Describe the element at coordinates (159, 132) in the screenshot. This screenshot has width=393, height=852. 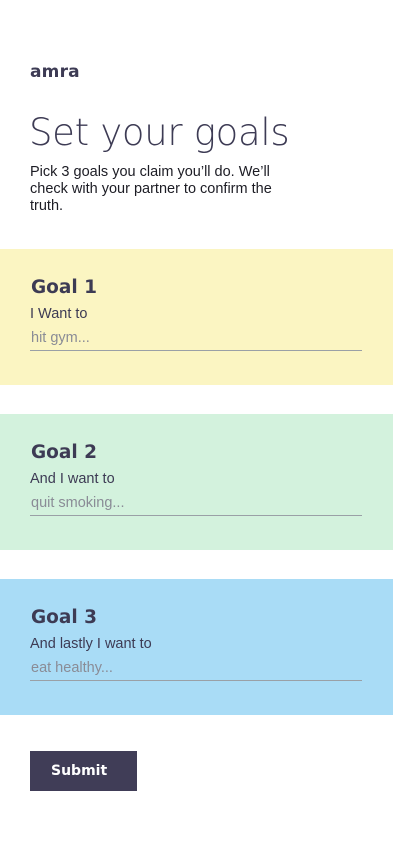
I see `page-title: Set your goals` at that location.